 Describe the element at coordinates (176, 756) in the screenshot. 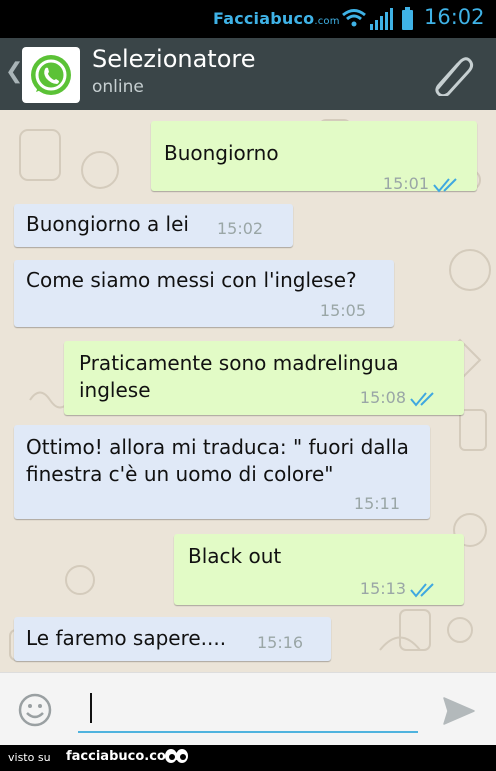

I see `eyes-logo-icon` at that location.